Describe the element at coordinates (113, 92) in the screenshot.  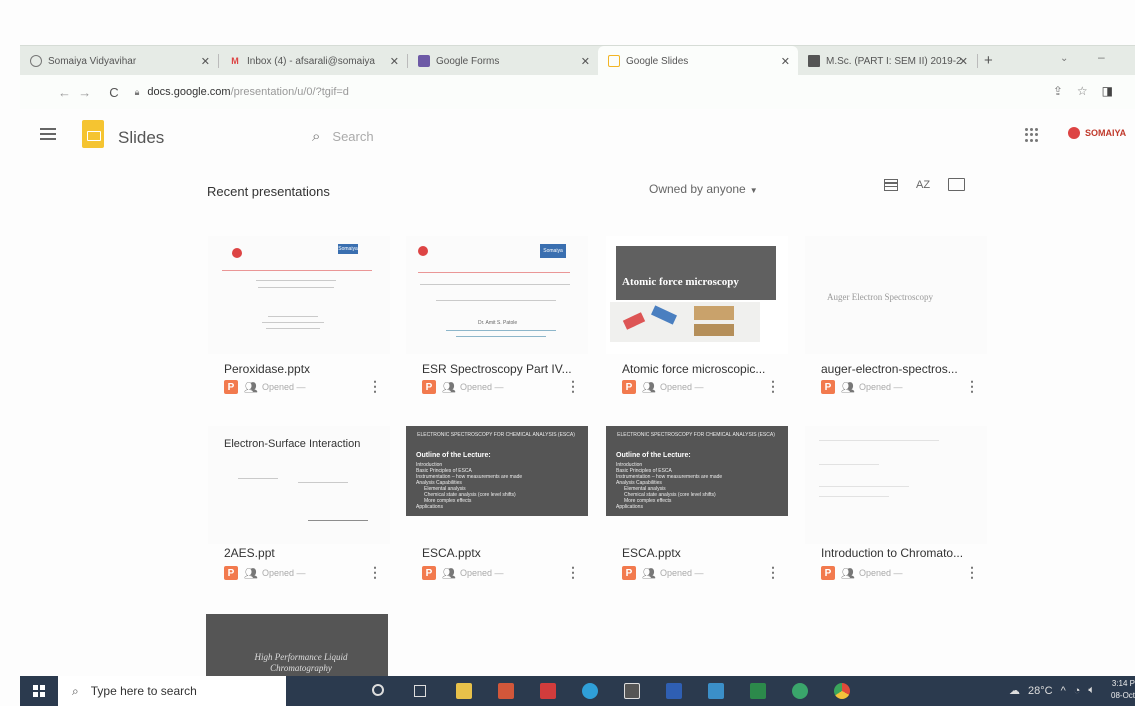
I see `reload-icon: C` at that location.